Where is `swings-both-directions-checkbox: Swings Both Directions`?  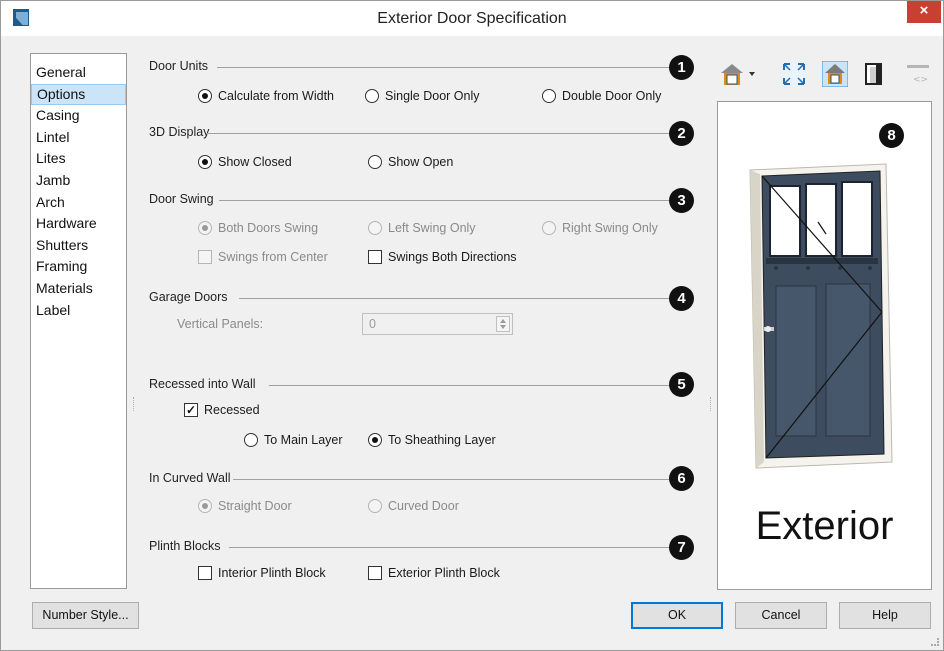
swings-both-directions-checkbox: Swings Both Directions is located at coordinates (442, 257).